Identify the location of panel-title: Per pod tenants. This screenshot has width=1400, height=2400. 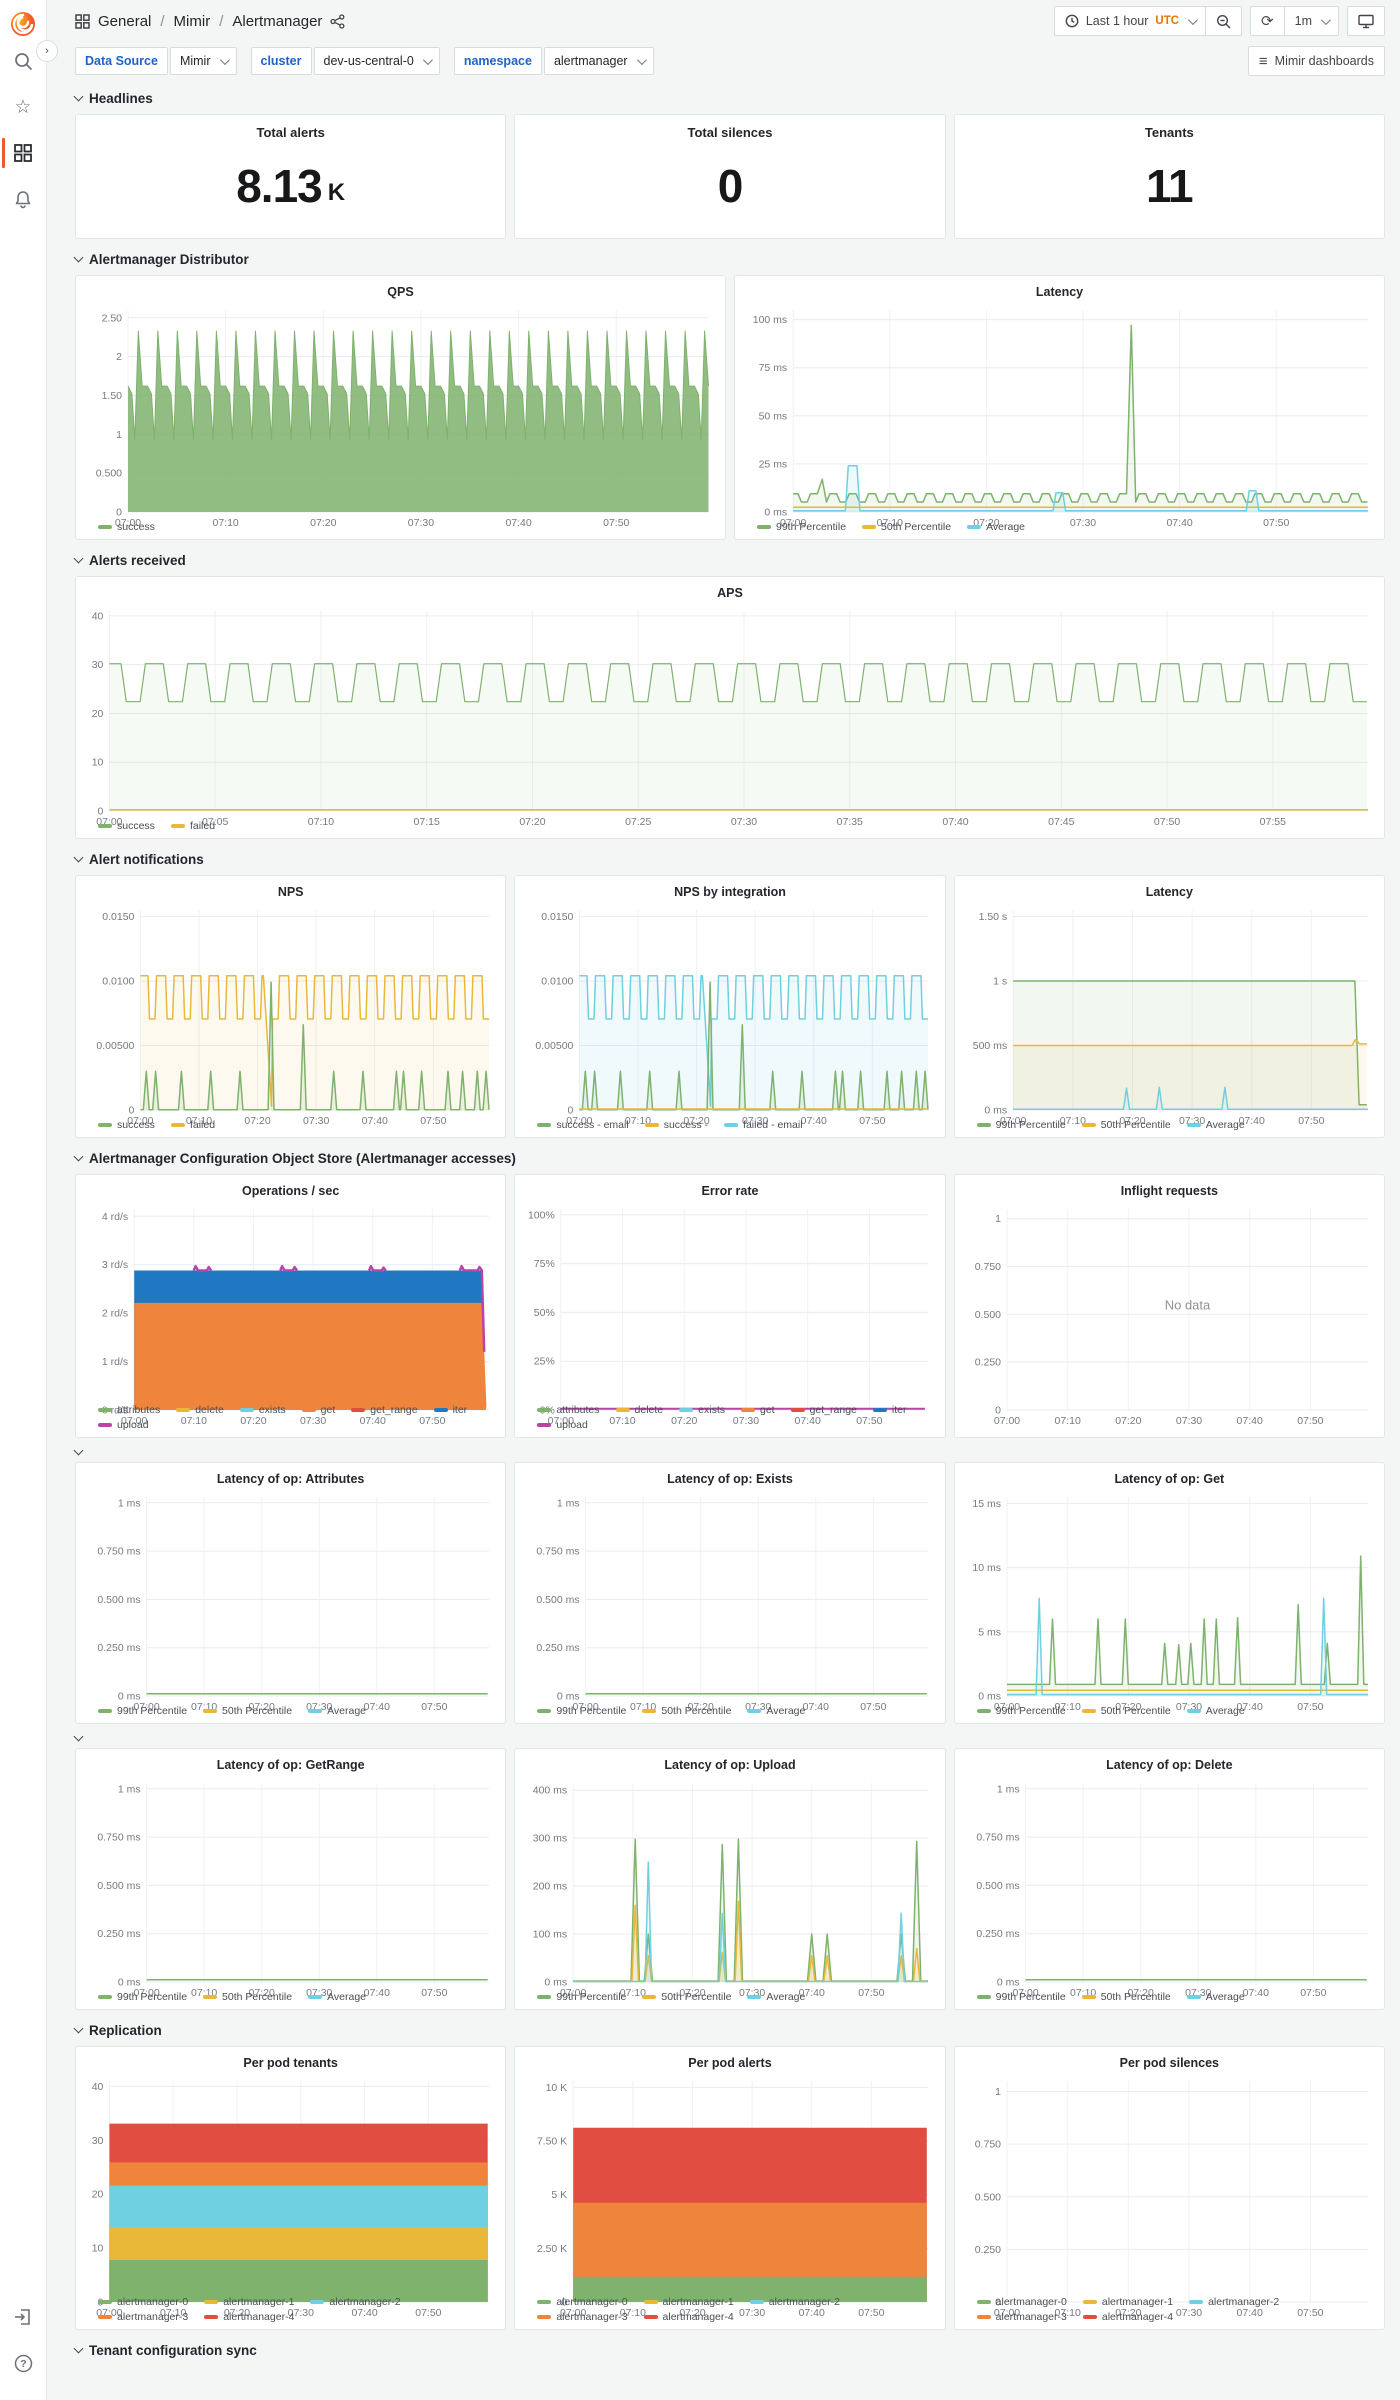
(290, 2063).